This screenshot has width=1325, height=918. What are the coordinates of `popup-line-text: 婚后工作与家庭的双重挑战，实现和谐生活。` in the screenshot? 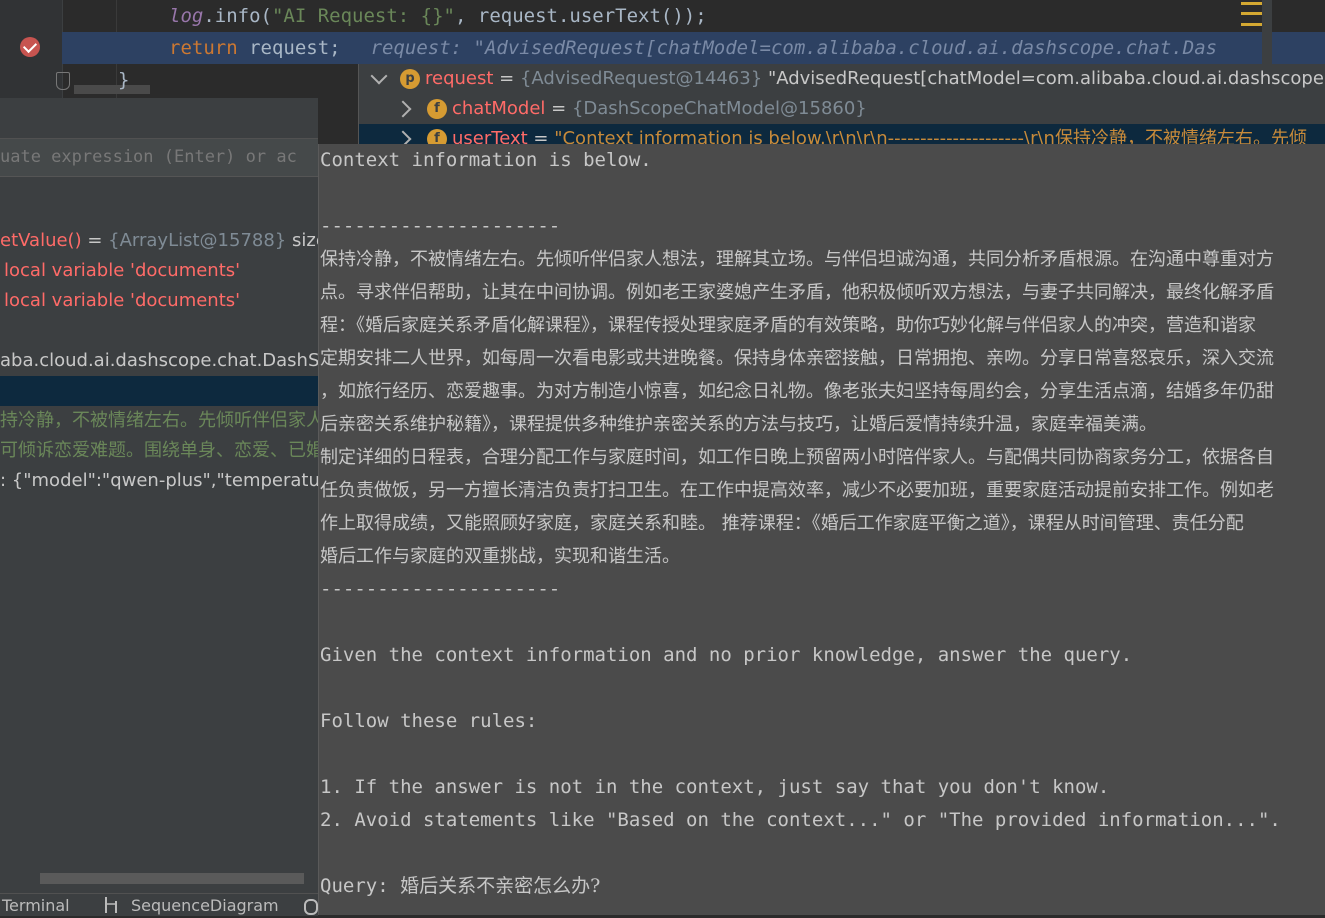 It's located at (500, 556).